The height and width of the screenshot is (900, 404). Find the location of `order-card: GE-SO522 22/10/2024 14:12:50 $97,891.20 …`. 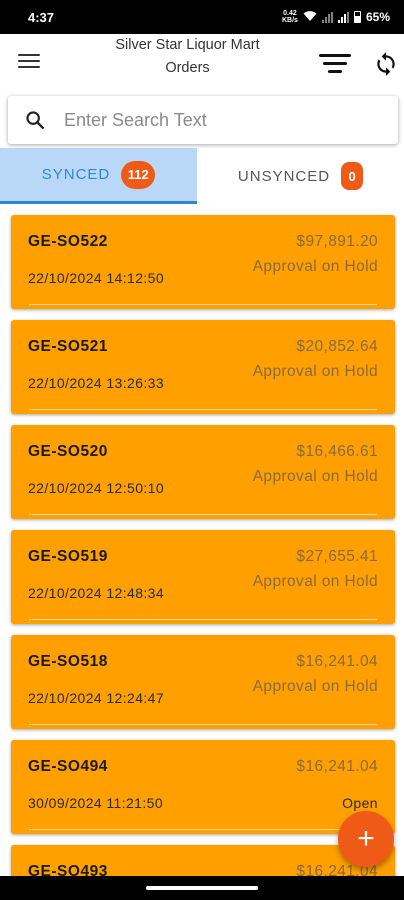

order-card: GE-SO522 22/10/2024 14:12:50 $97,891.20 … is located at coordinates (203, 262).